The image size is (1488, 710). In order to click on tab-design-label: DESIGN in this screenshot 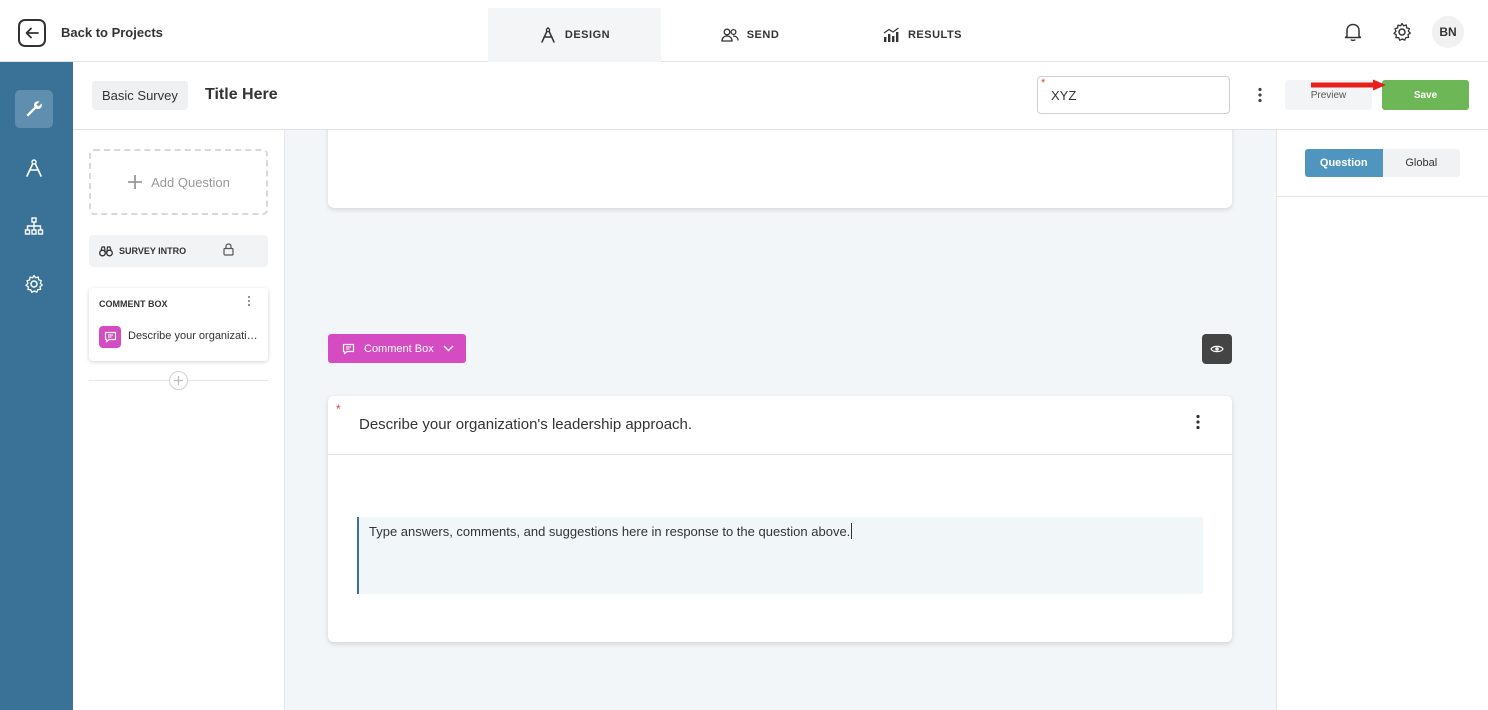, I will do `click(587, 35)`.